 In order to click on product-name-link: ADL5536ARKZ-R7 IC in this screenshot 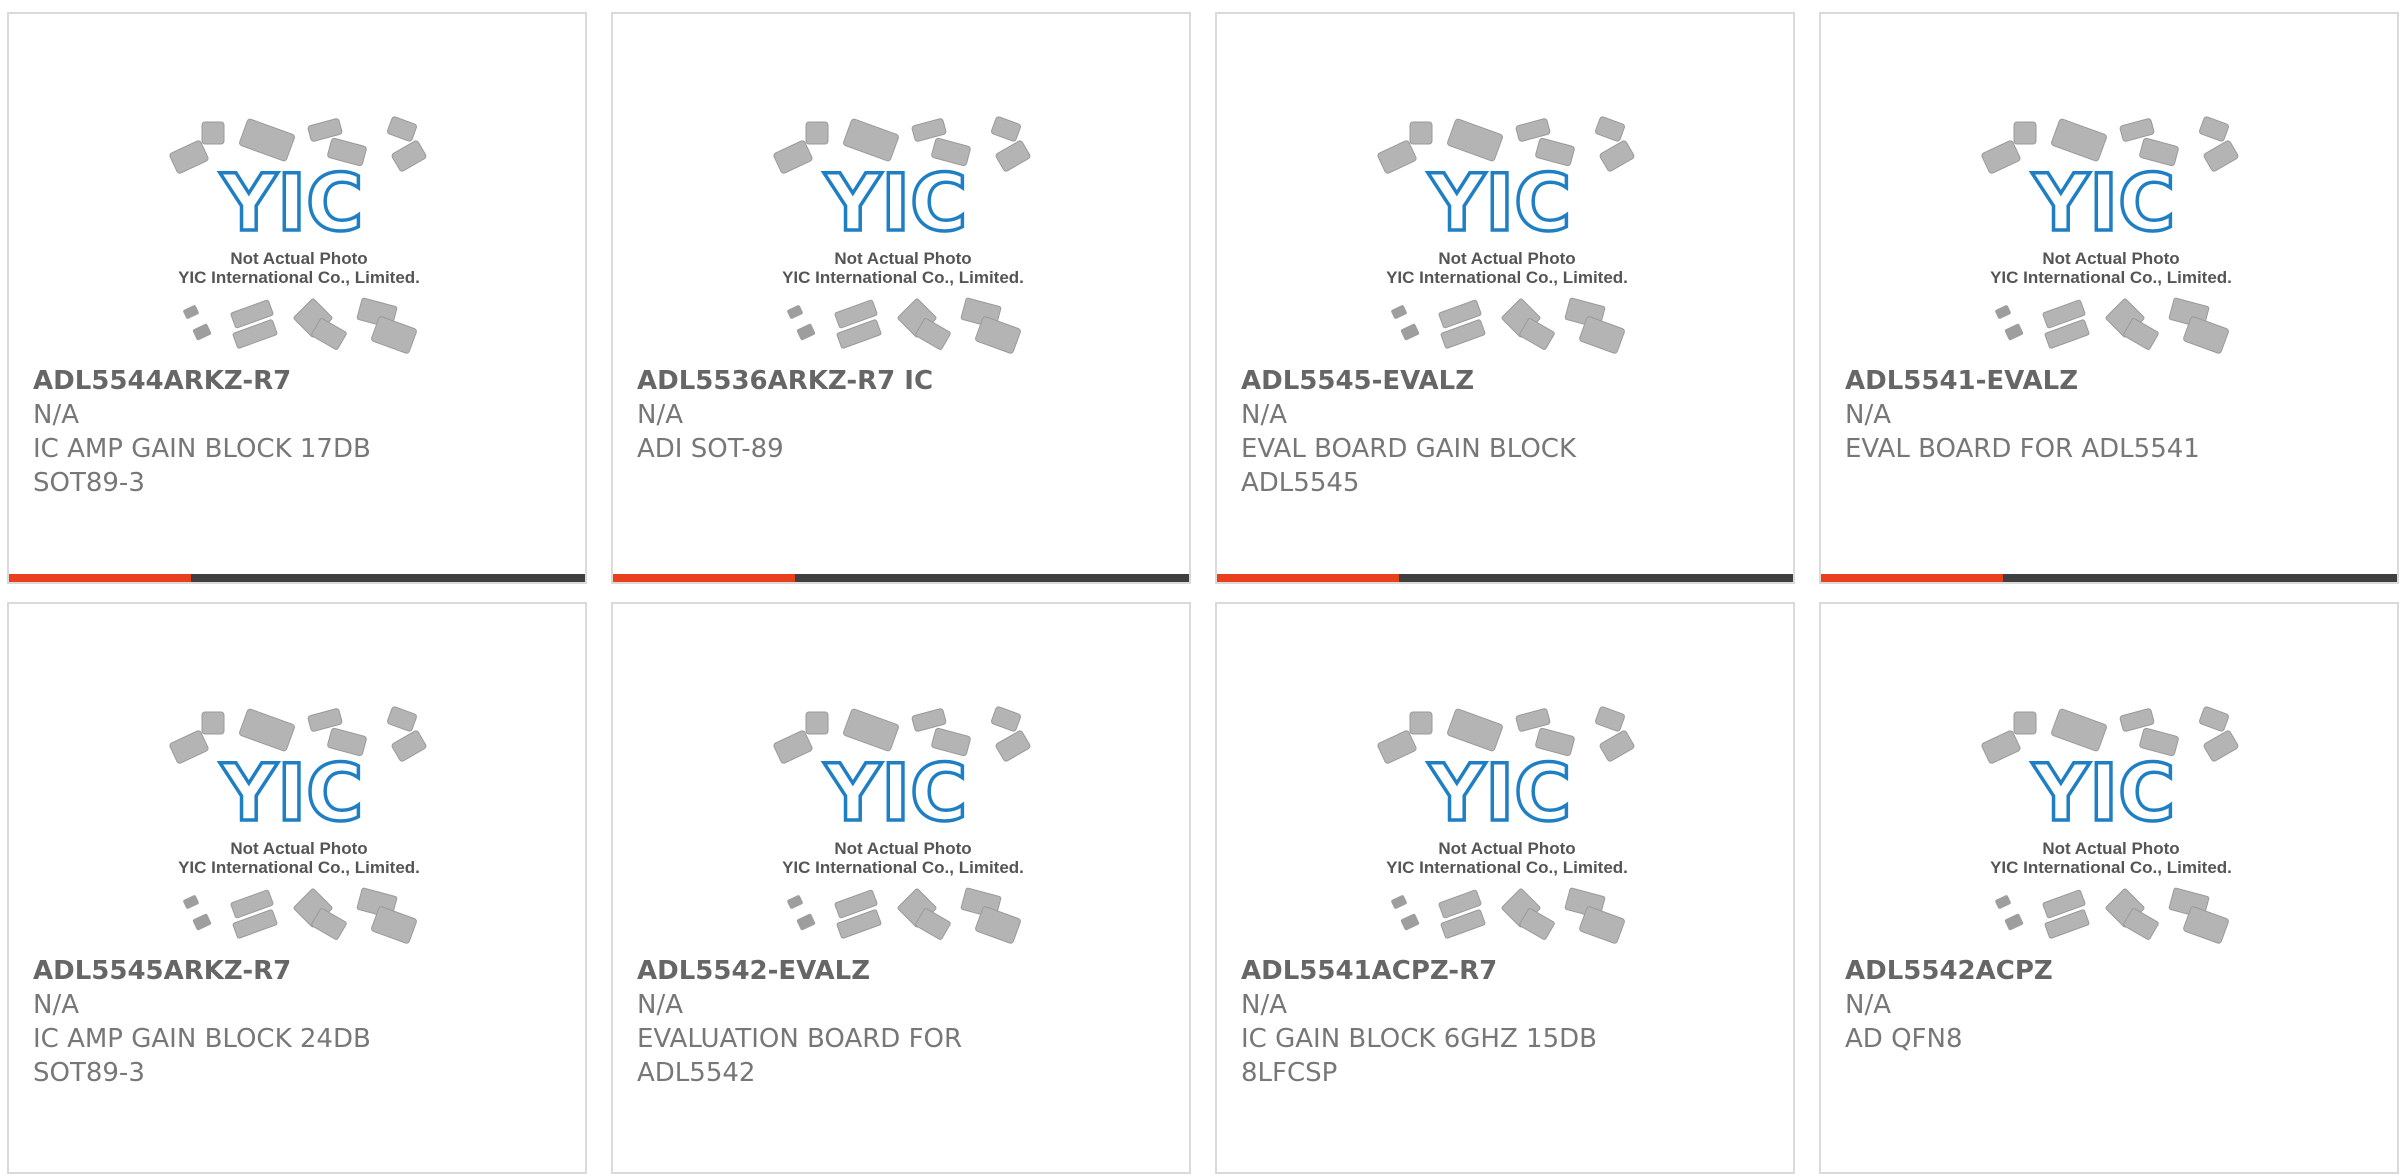, I will do `click(897, 381)`.